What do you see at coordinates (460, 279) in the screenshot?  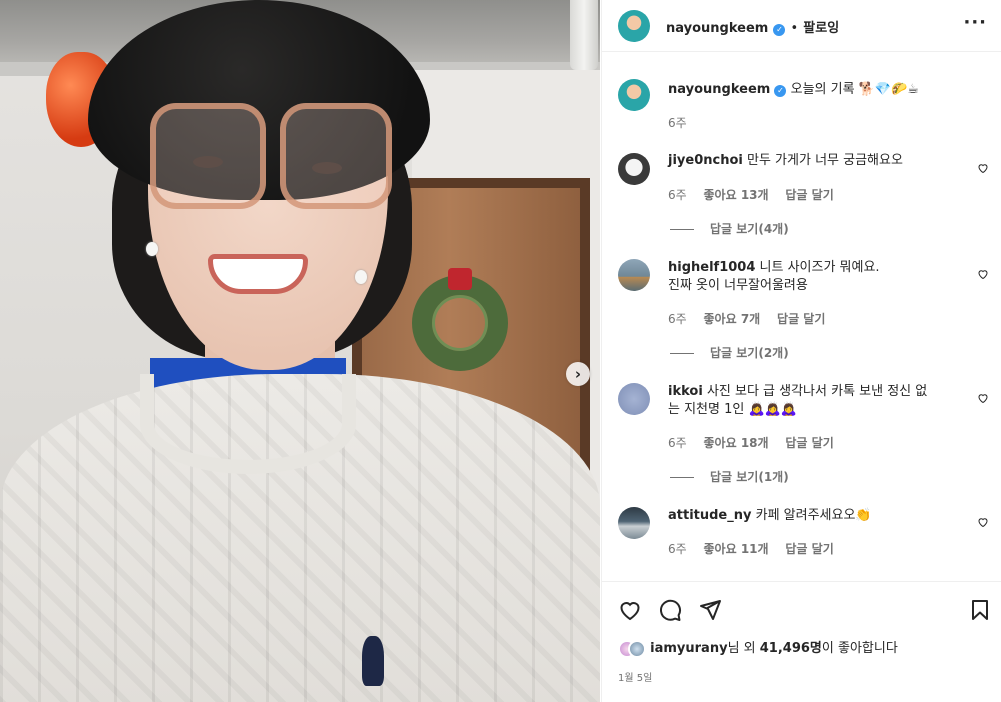 I see `photo-wreath-bow` at bounding box center [460, 279].